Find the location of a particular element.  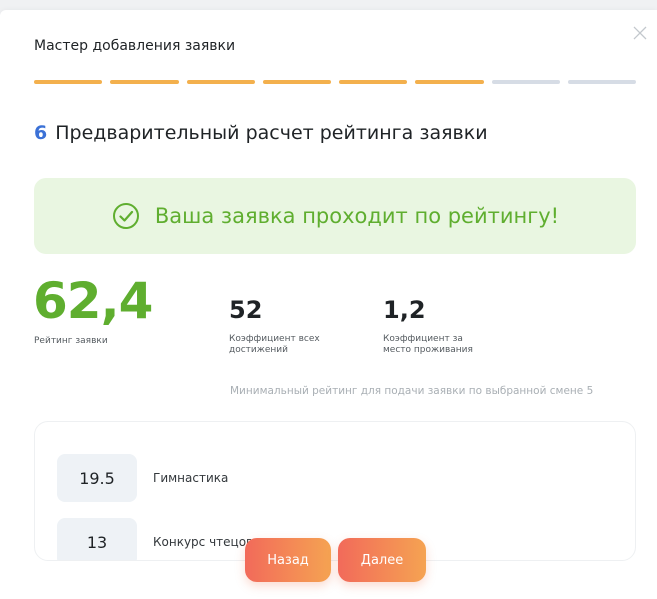

step-number: 6 is located at coordinates (41, 133).